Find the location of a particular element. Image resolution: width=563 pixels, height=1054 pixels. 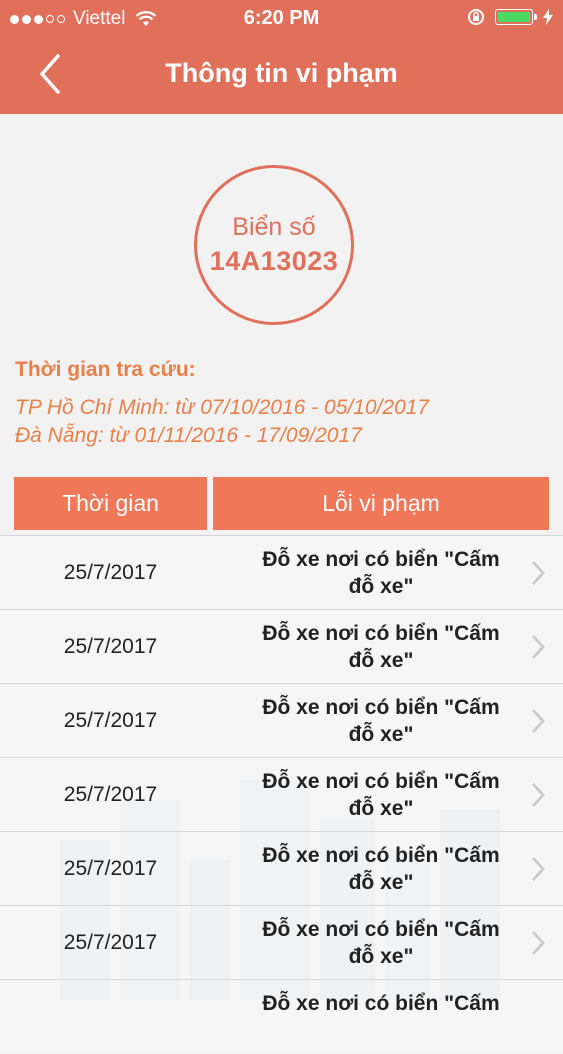

navigation-bar: Thông tin vi phạm is located at coordinates (281, 76).